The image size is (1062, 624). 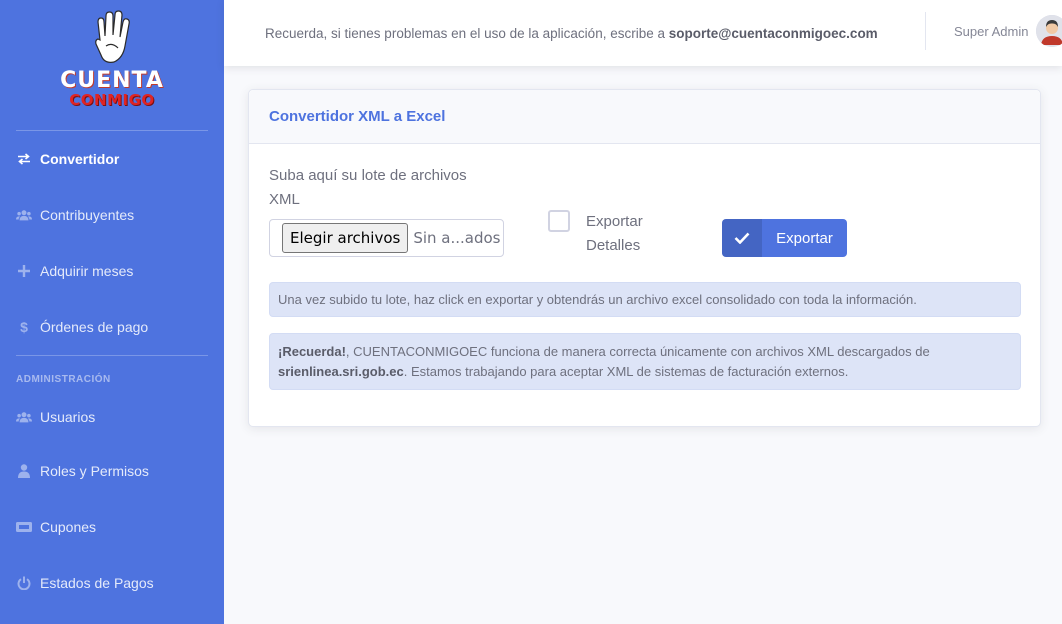 What do you see at coordinates (644, 117) in the screenshot?
I see `card-title: Convertidor XML a Excel` at bounding box center [644, 117].